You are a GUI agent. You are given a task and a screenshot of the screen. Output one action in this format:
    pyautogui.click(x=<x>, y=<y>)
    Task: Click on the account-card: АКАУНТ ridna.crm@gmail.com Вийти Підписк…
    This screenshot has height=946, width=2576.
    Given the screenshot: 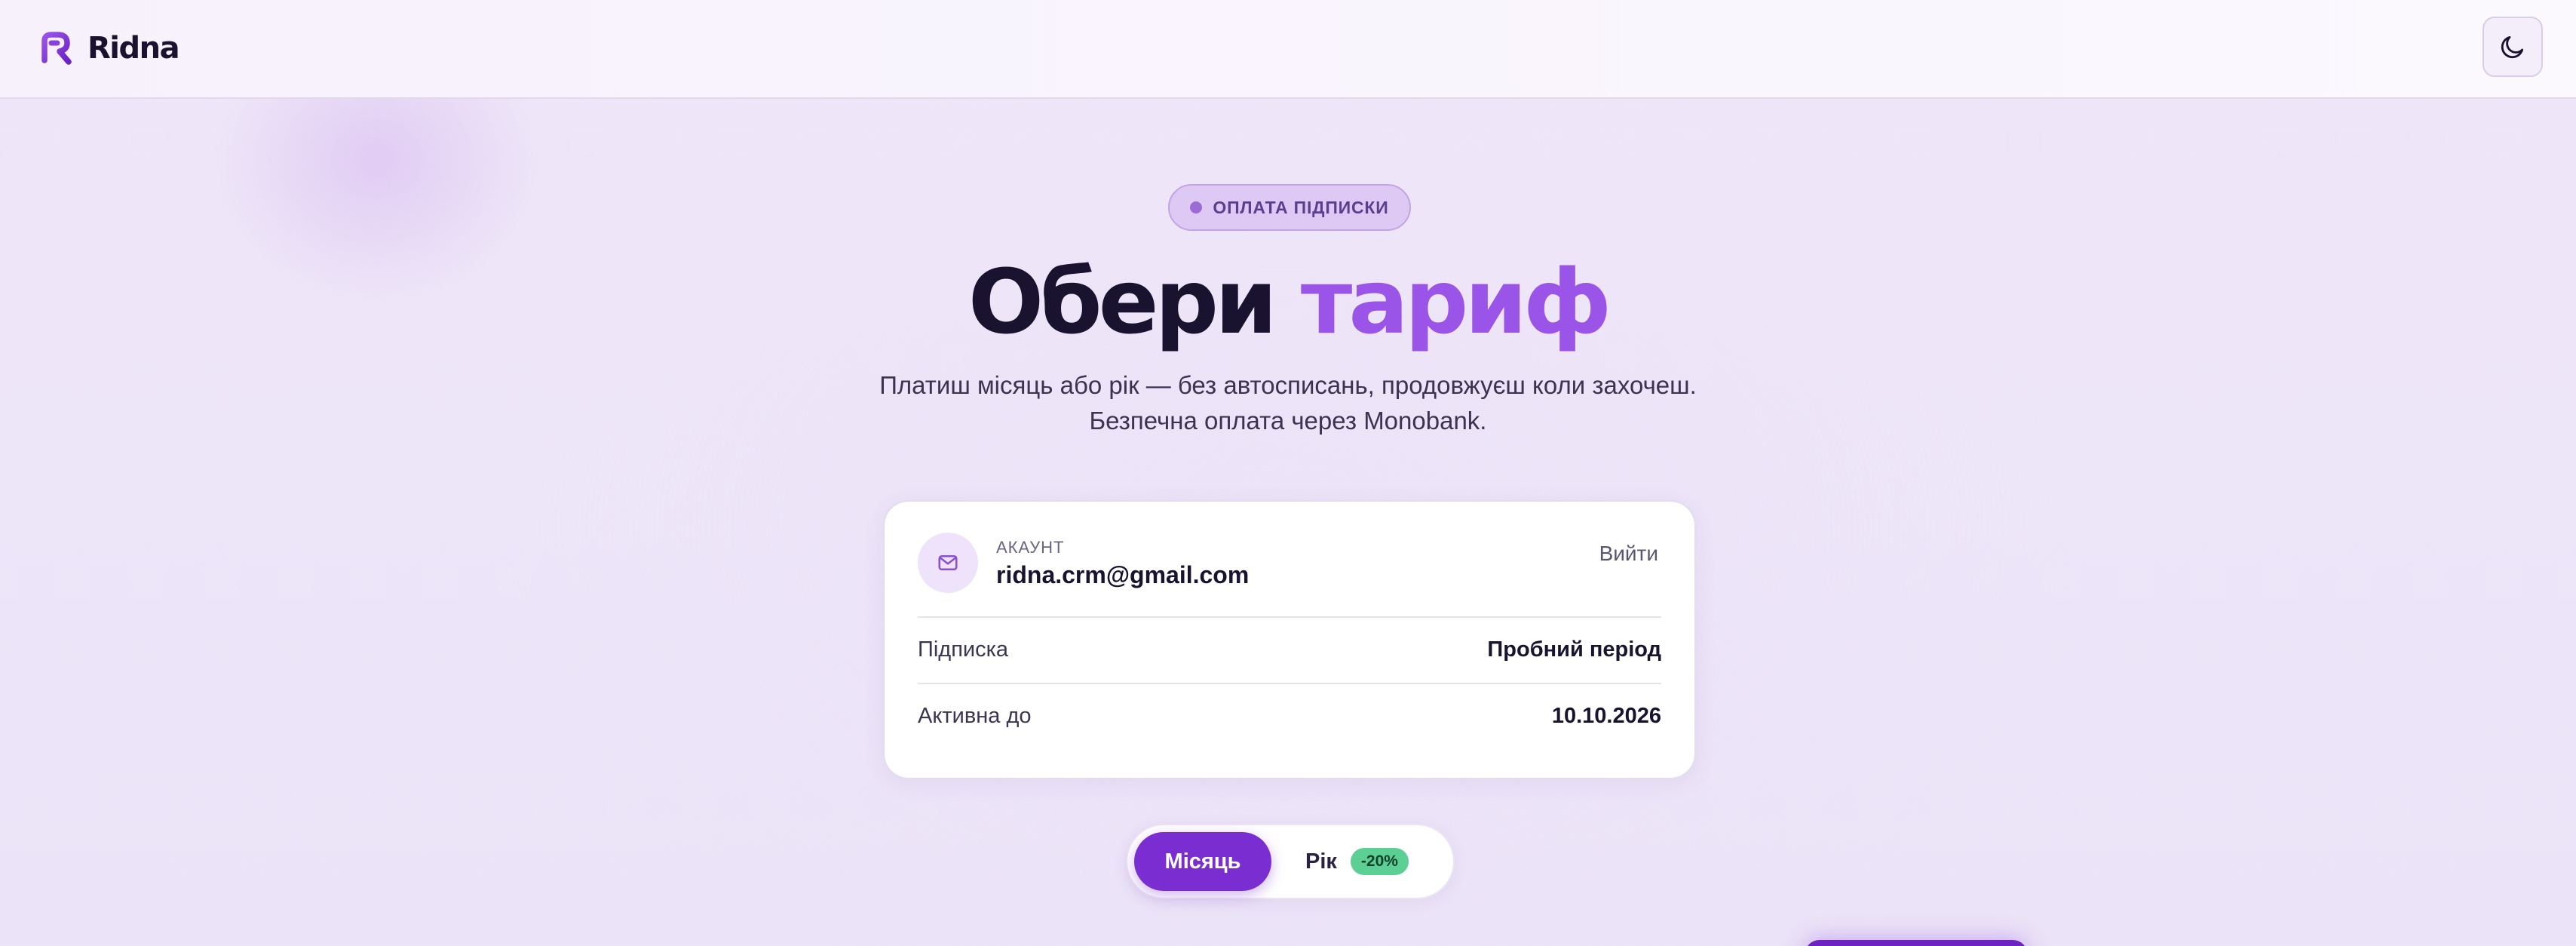 What is the action you would take?
    pyautogui.click(x=1289, y=639)
    